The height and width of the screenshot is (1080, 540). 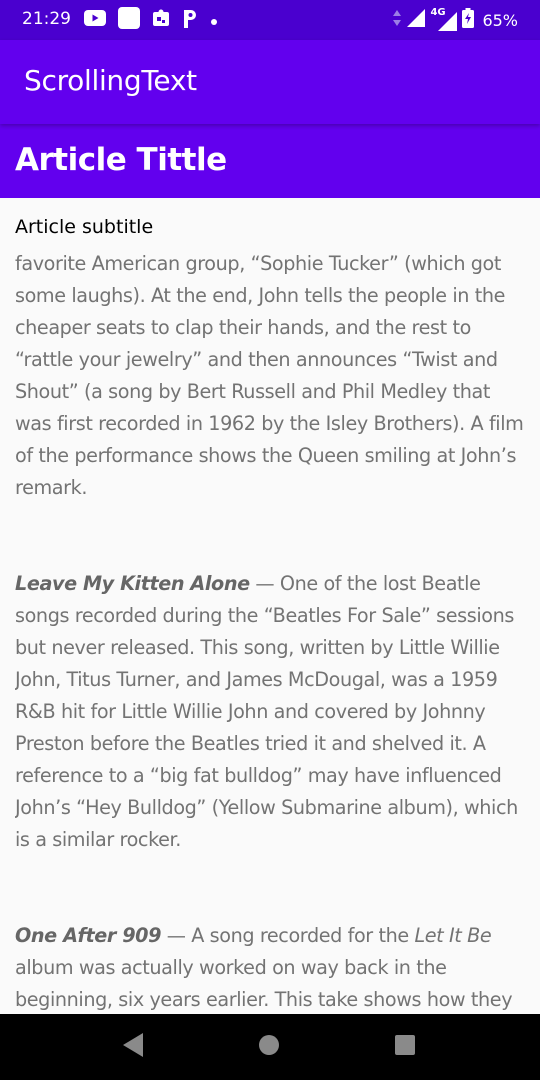 What do you see at coordinates (46, 19) in the screenshot?
I see `status-time: 21:29` at bounding box center [46, 19].